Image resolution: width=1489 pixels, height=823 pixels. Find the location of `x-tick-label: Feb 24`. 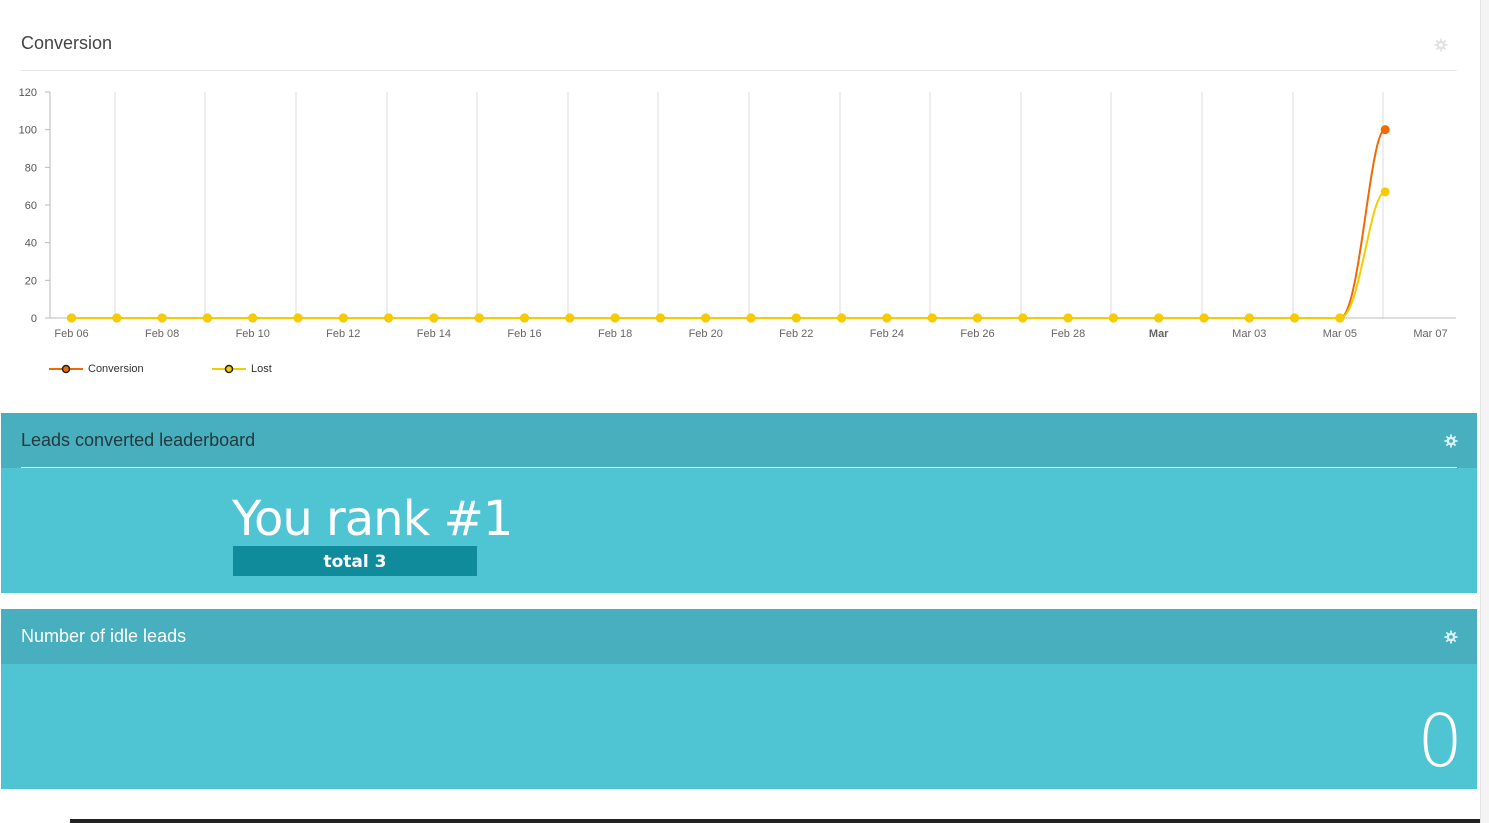

x-tick-label: Feb 24 is located at coordinates (887, 334).